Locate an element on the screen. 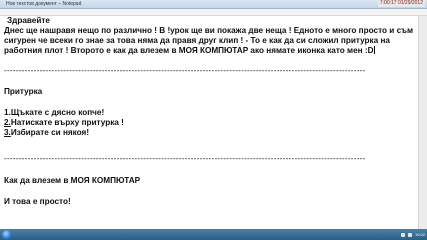 The image size is (427, 240). step-2-number: 2. is located at coordinates (7, 122).